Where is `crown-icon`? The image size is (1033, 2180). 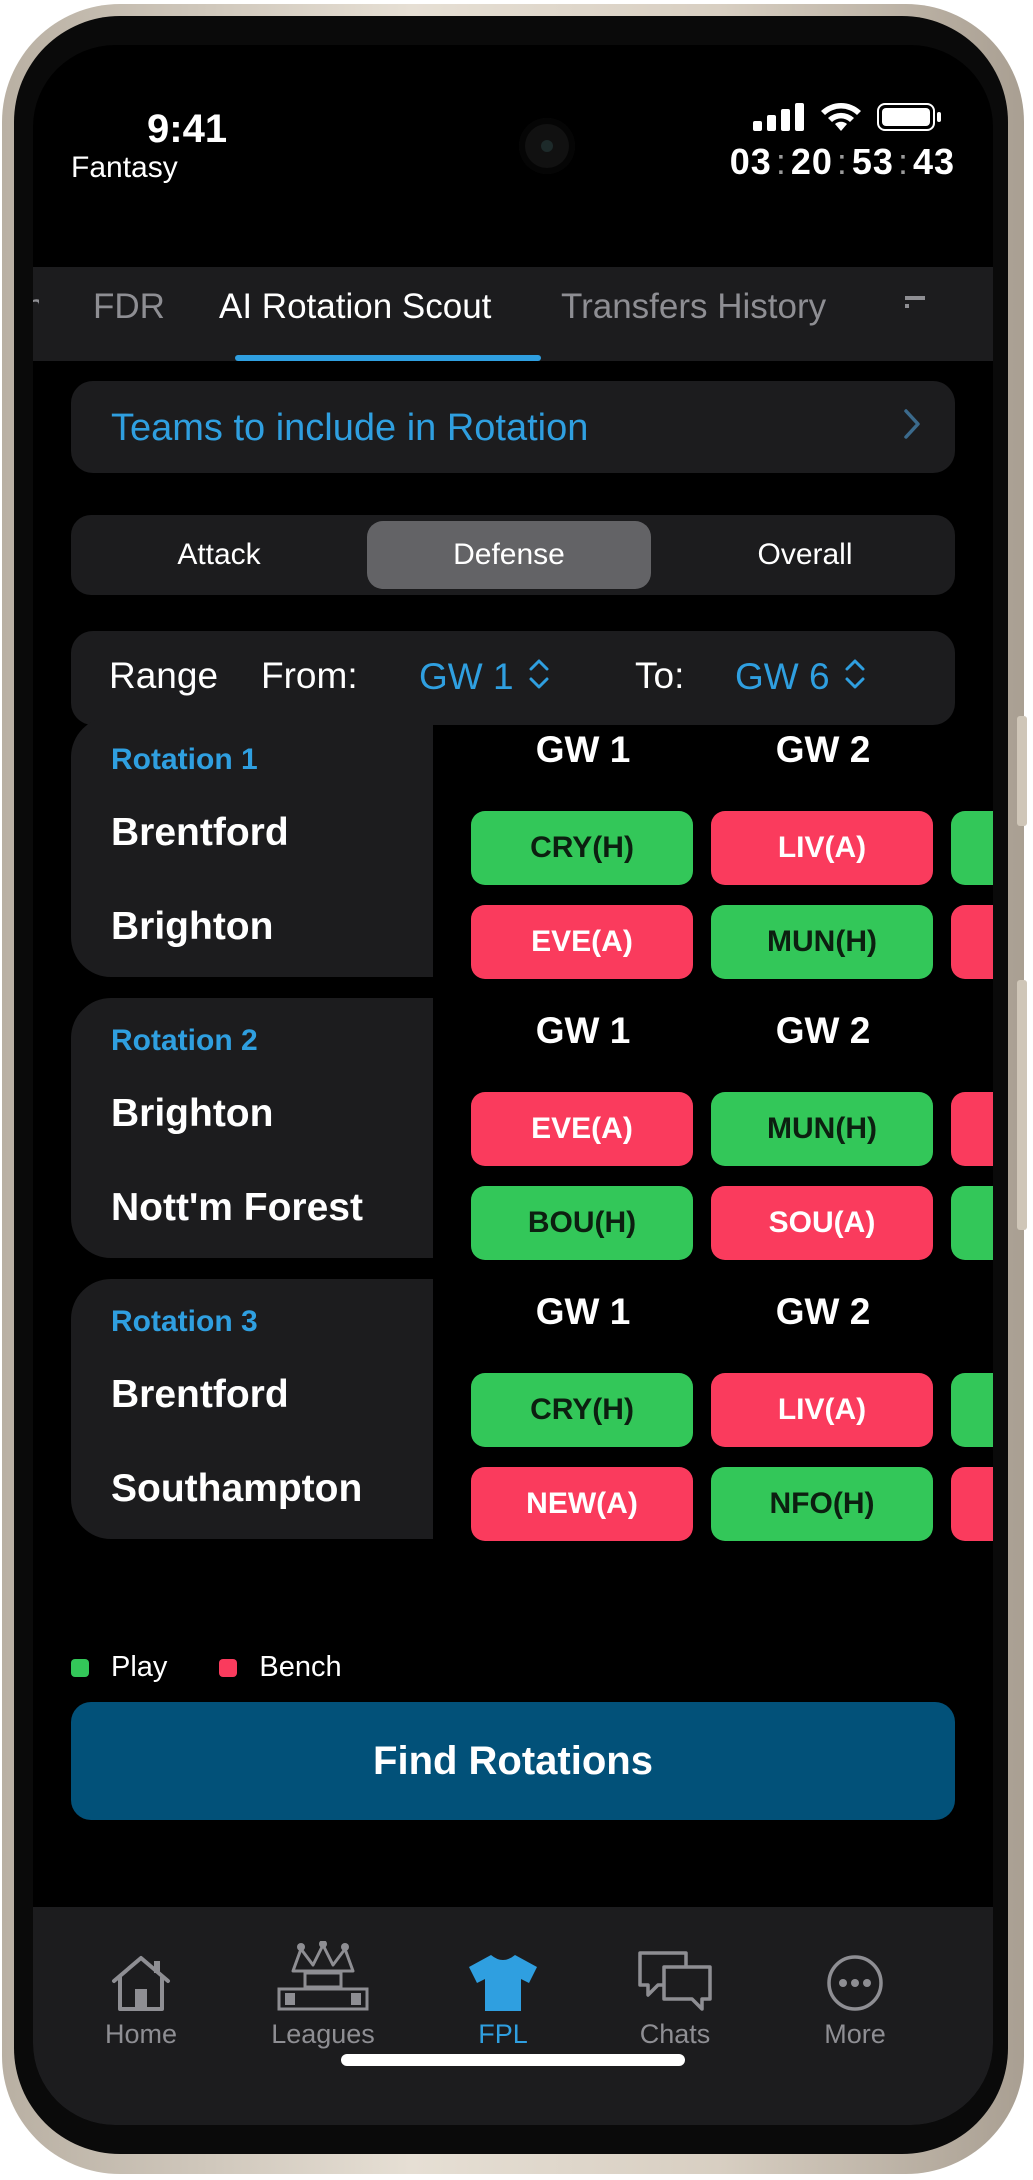 crown-icon is located at coordinates (323, 1976).